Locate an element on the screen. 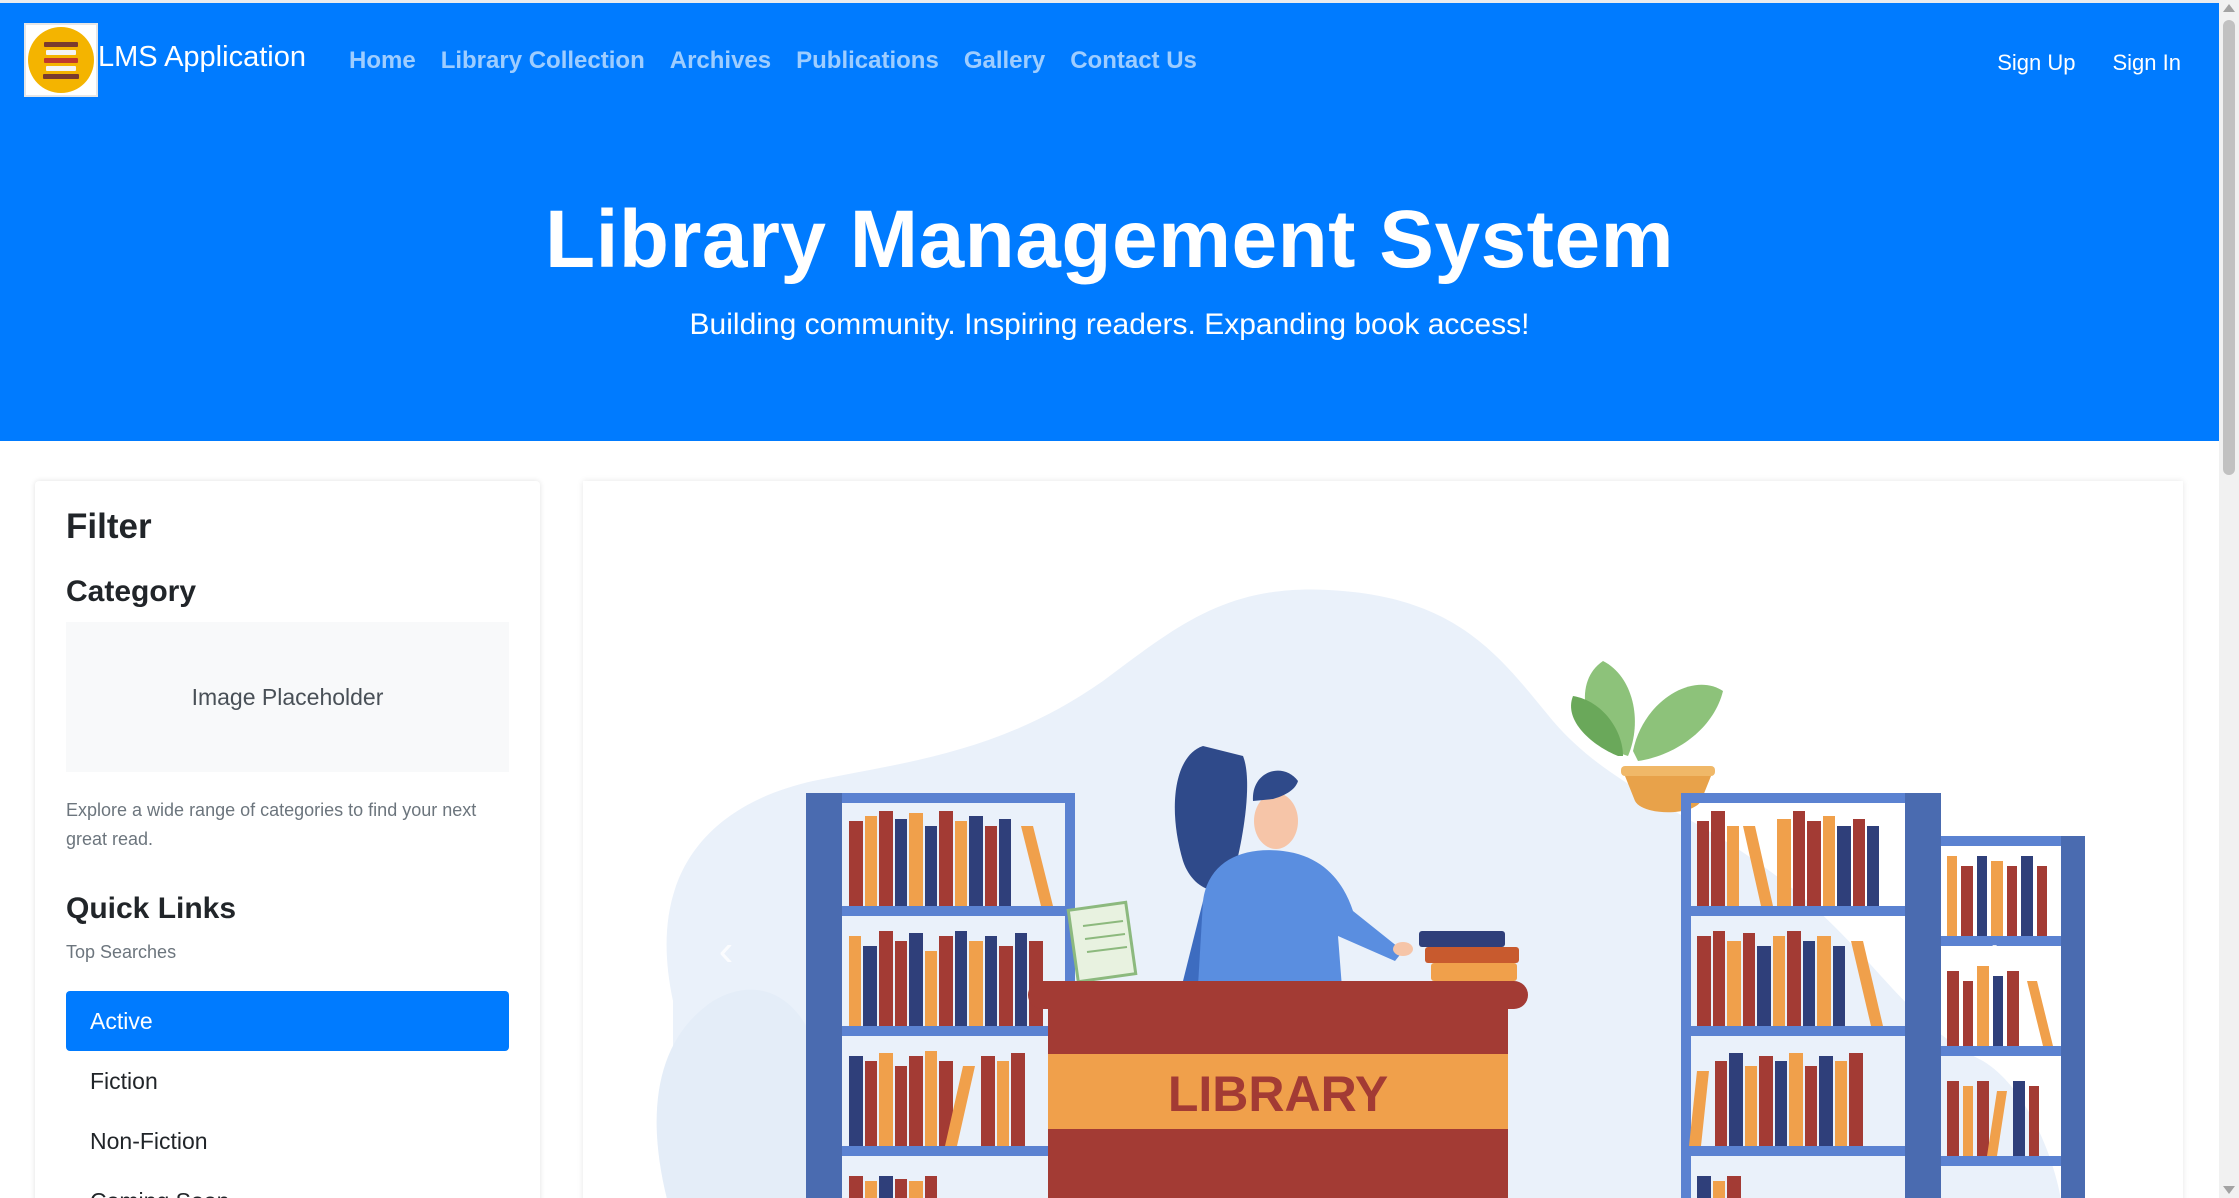 The image size is (2239, 1198). chevron-right-icon: › is located at coordinates (1998, 951).